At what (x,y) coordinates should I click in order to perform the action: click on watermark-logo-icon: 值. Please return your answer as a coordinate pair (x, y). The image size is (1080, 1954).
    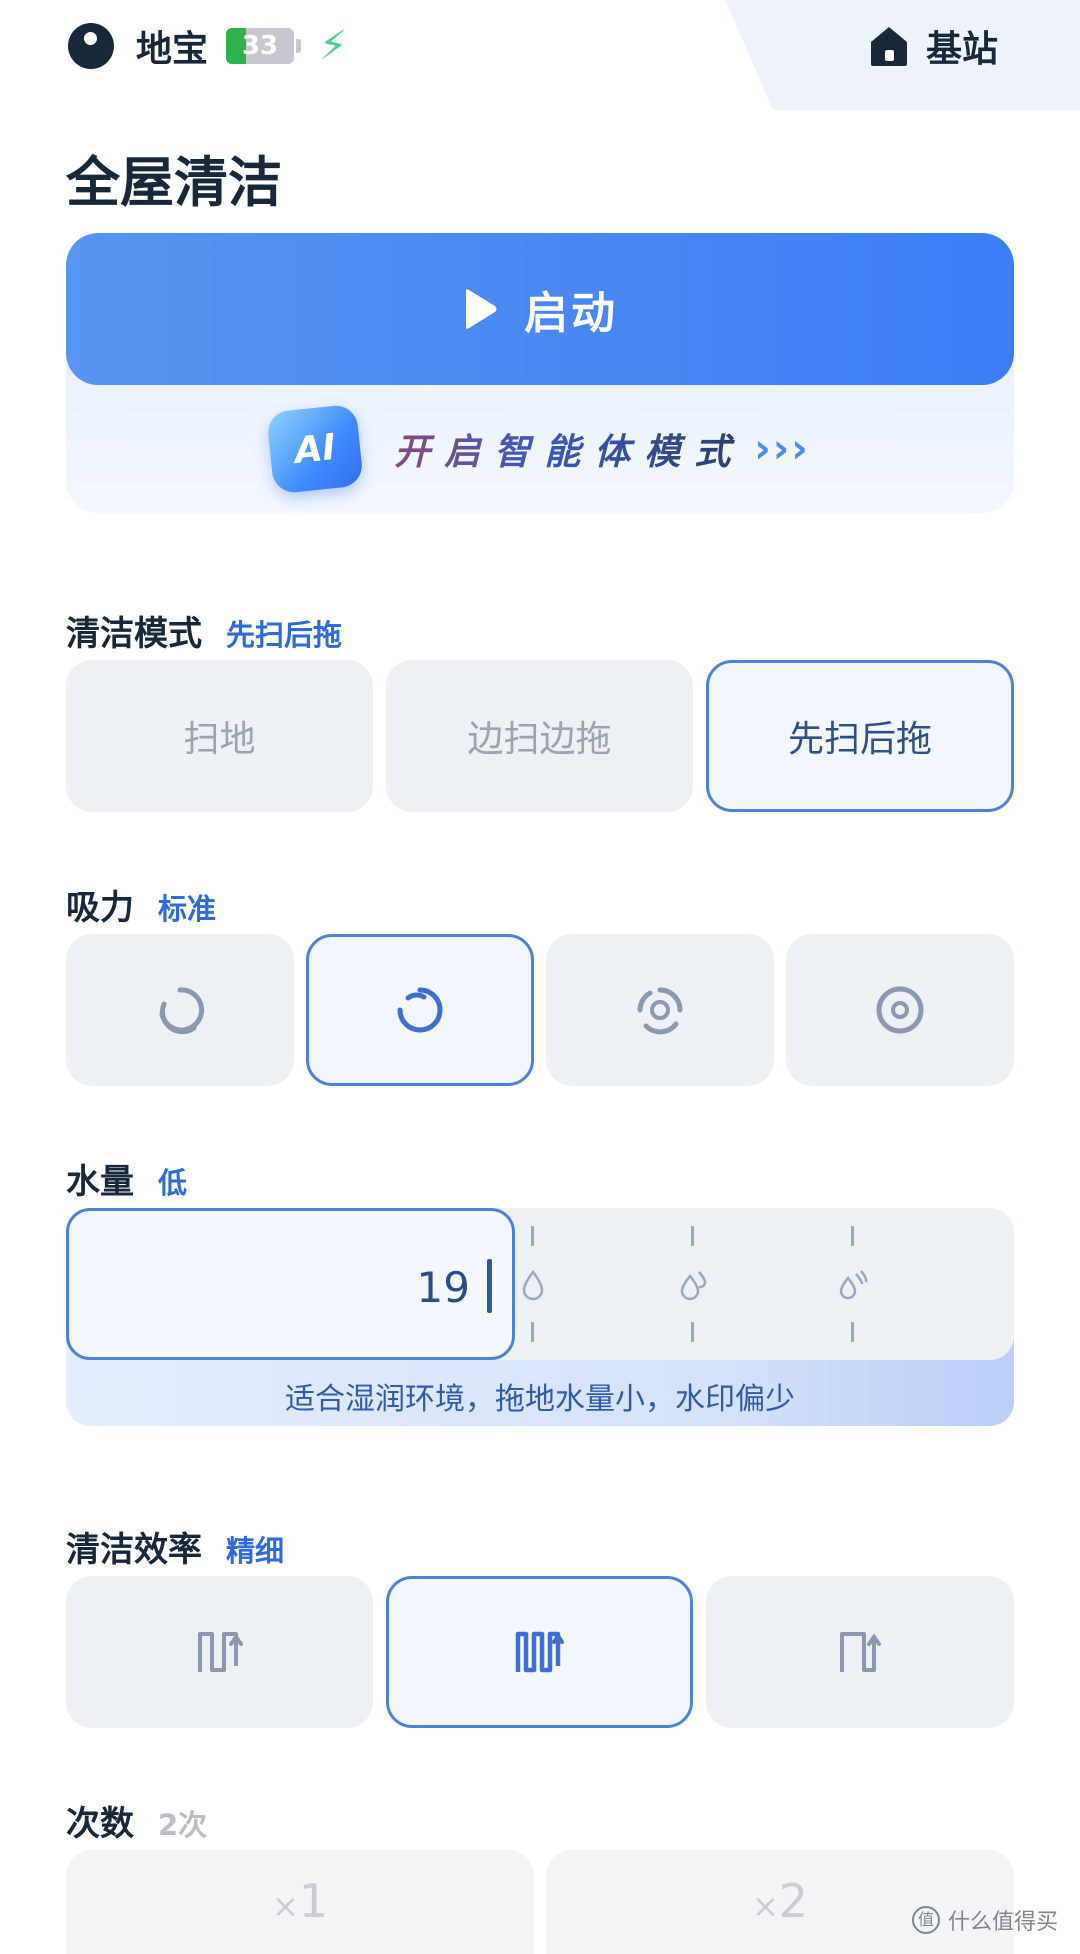
    Looking at the image, I should click on (925, 1920).